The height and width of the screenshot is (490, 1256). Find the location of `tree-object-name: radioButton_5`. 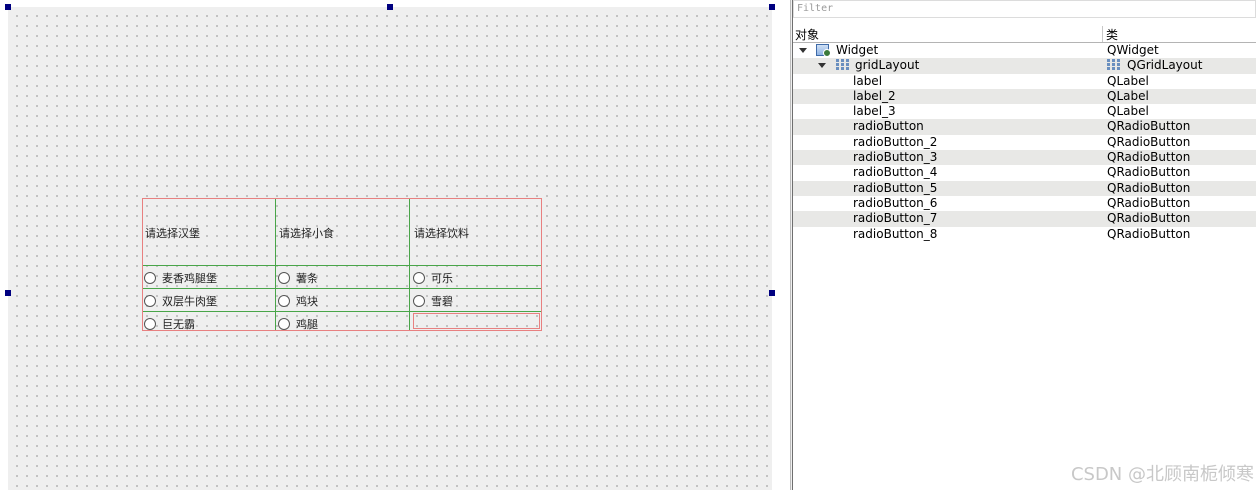

tree-object-name: radioButton_5 is located at coordinates (895, 187).